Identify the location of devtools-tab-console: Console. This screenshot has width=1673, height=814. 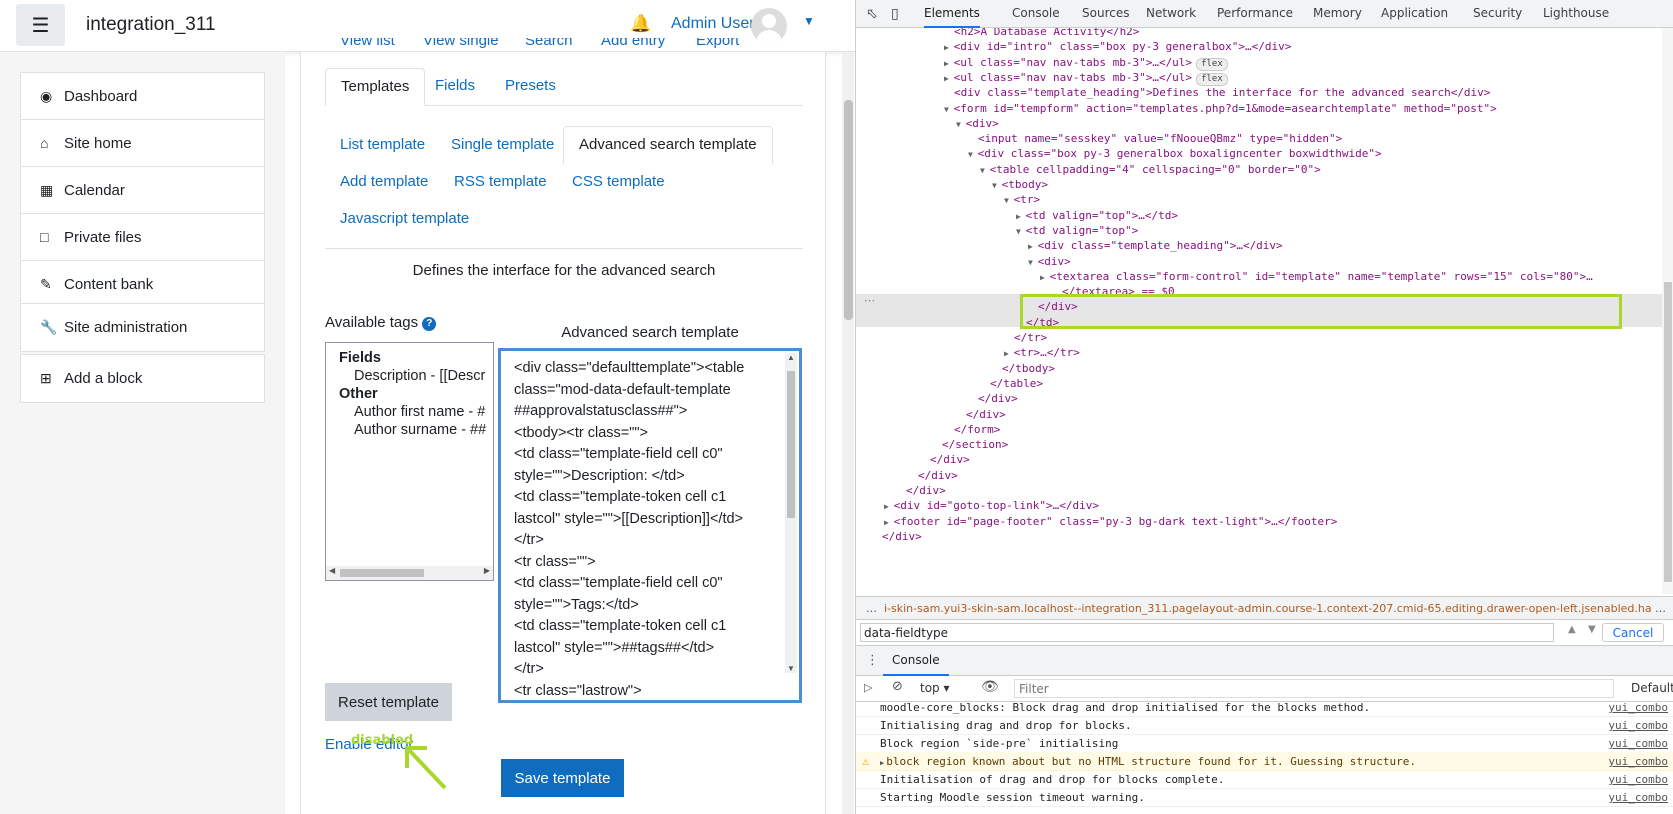
(1036, 13).